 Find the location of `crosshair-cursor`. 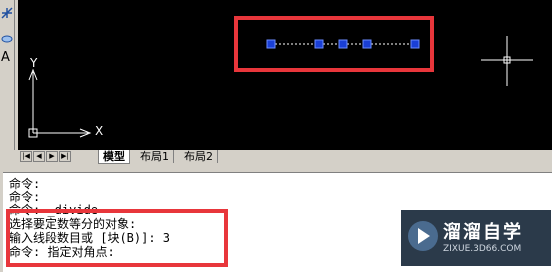

crosshair-cursor is located at coordinates (507, 61).